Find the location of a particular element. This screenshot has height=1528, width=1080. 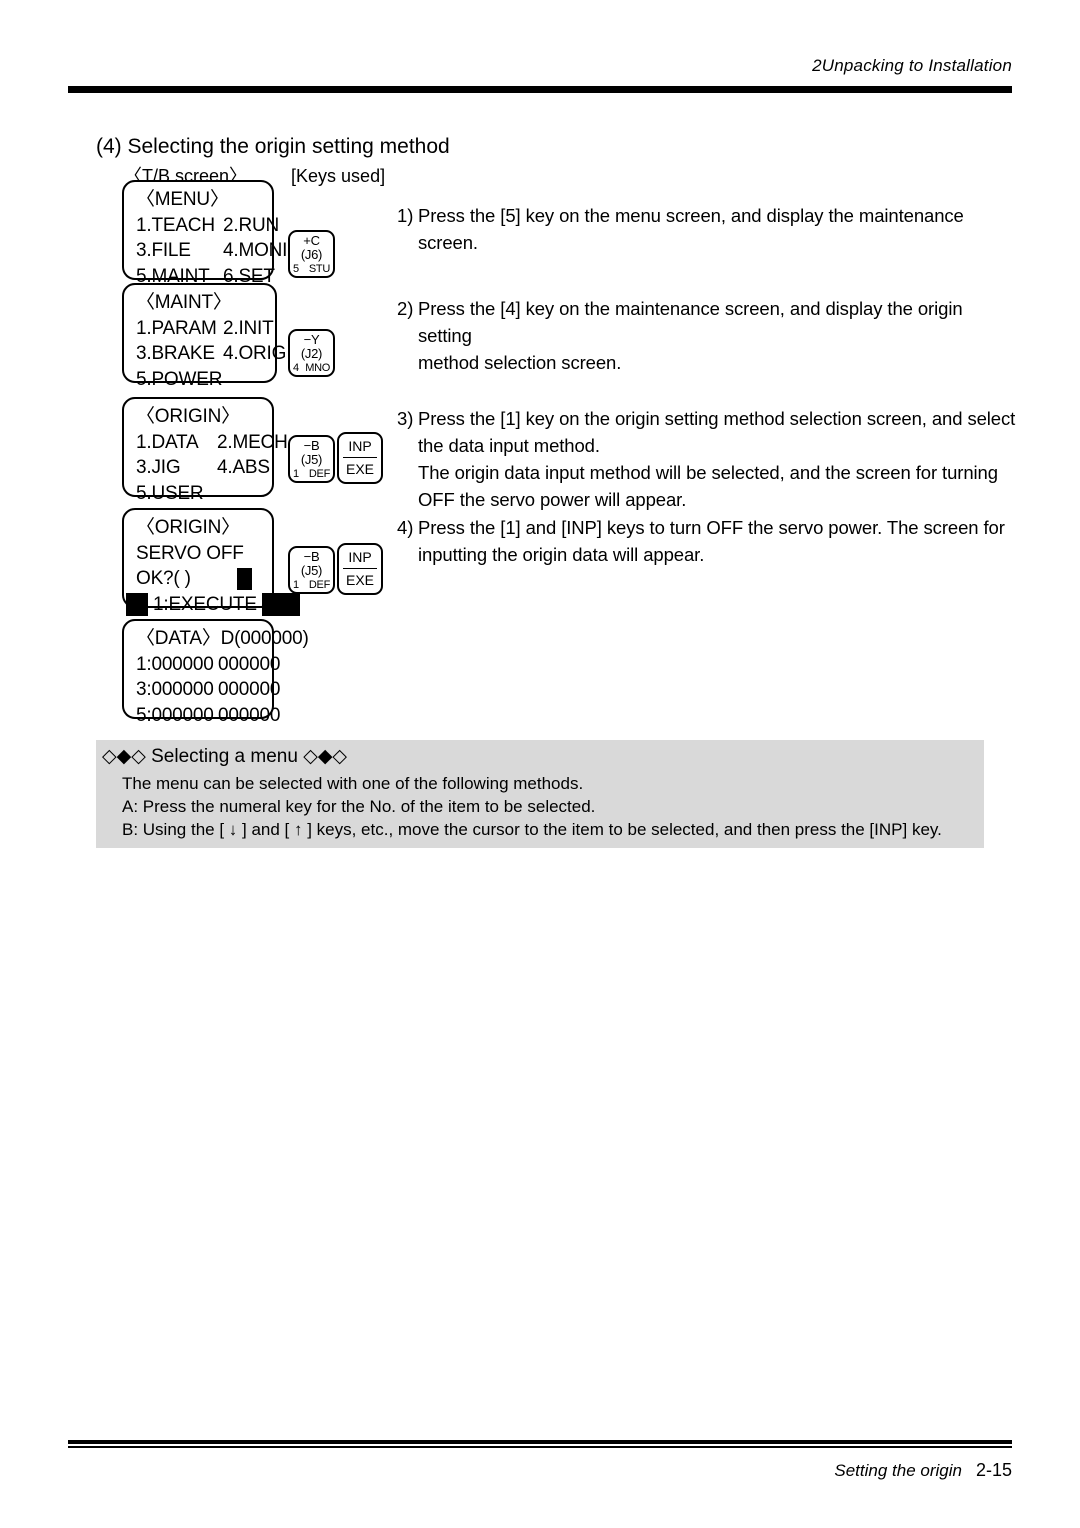

screen-row: SERVO OFF is located at coordinates (204, 554).